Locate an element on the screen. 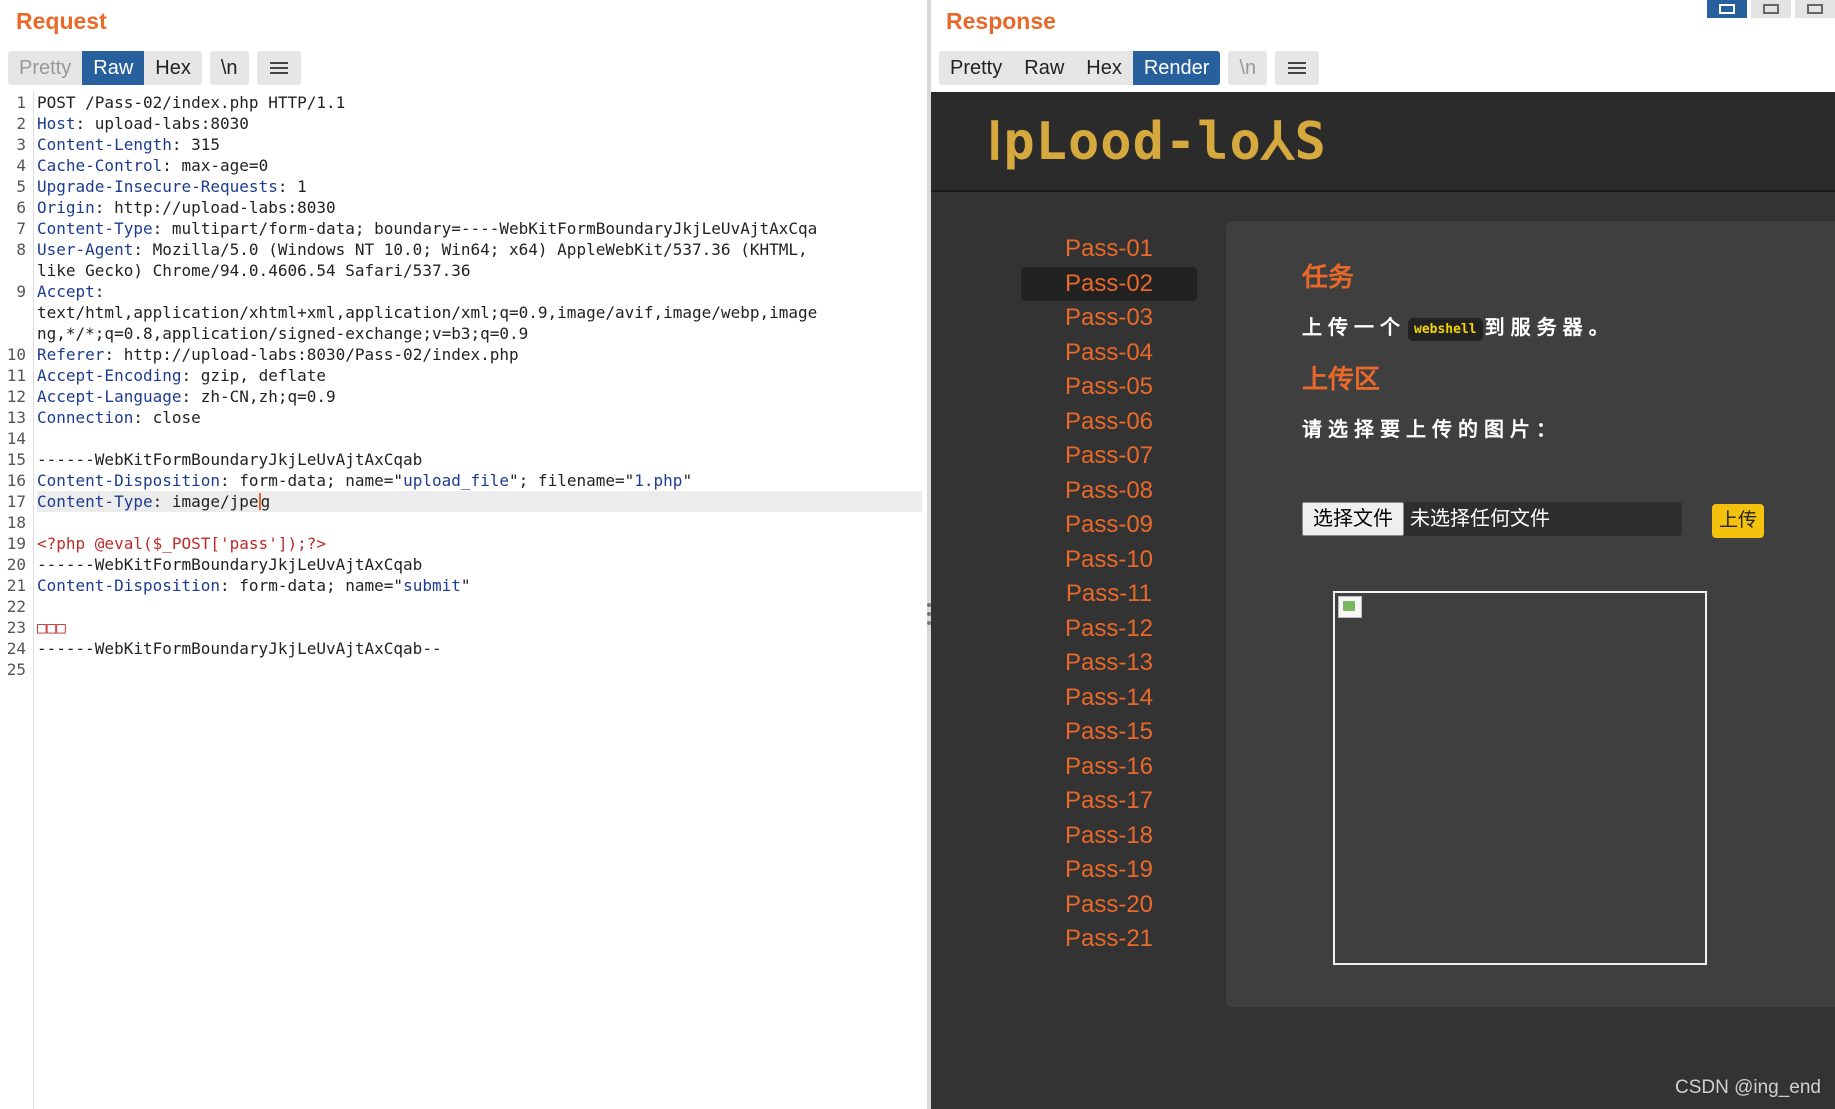 The height and width of the screenshot is (1109, 1835). nav-item-pass-20: Pass-20 is located at coordinates (1109, 905).